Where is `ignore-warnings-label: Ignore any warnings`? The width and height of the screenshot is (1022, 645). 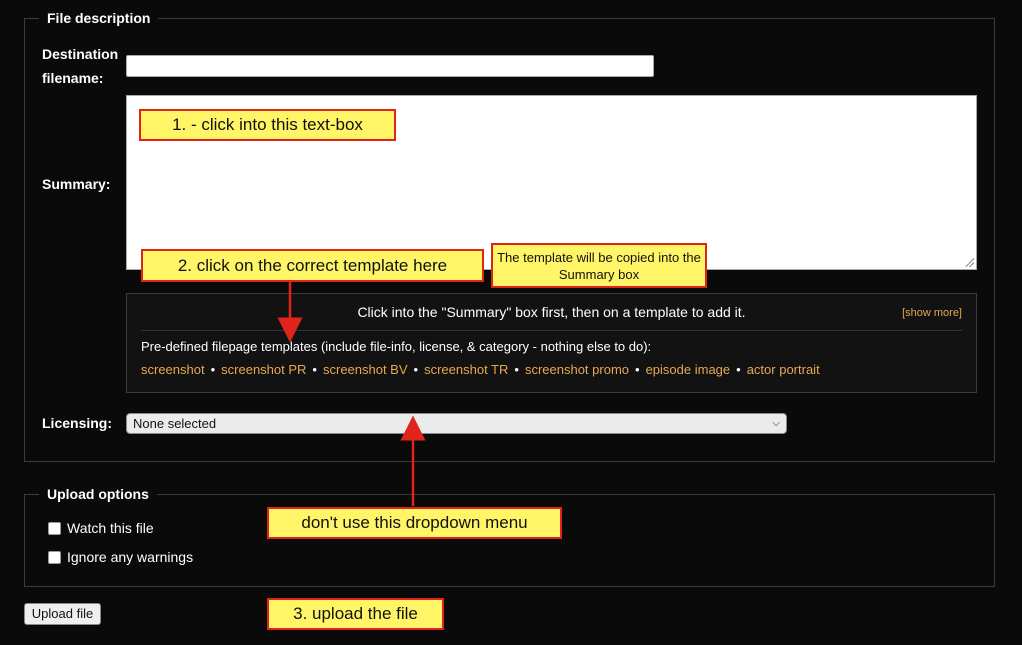 ignore-warnings-label: Ignore any warnings is located at coordinates (130, 557).